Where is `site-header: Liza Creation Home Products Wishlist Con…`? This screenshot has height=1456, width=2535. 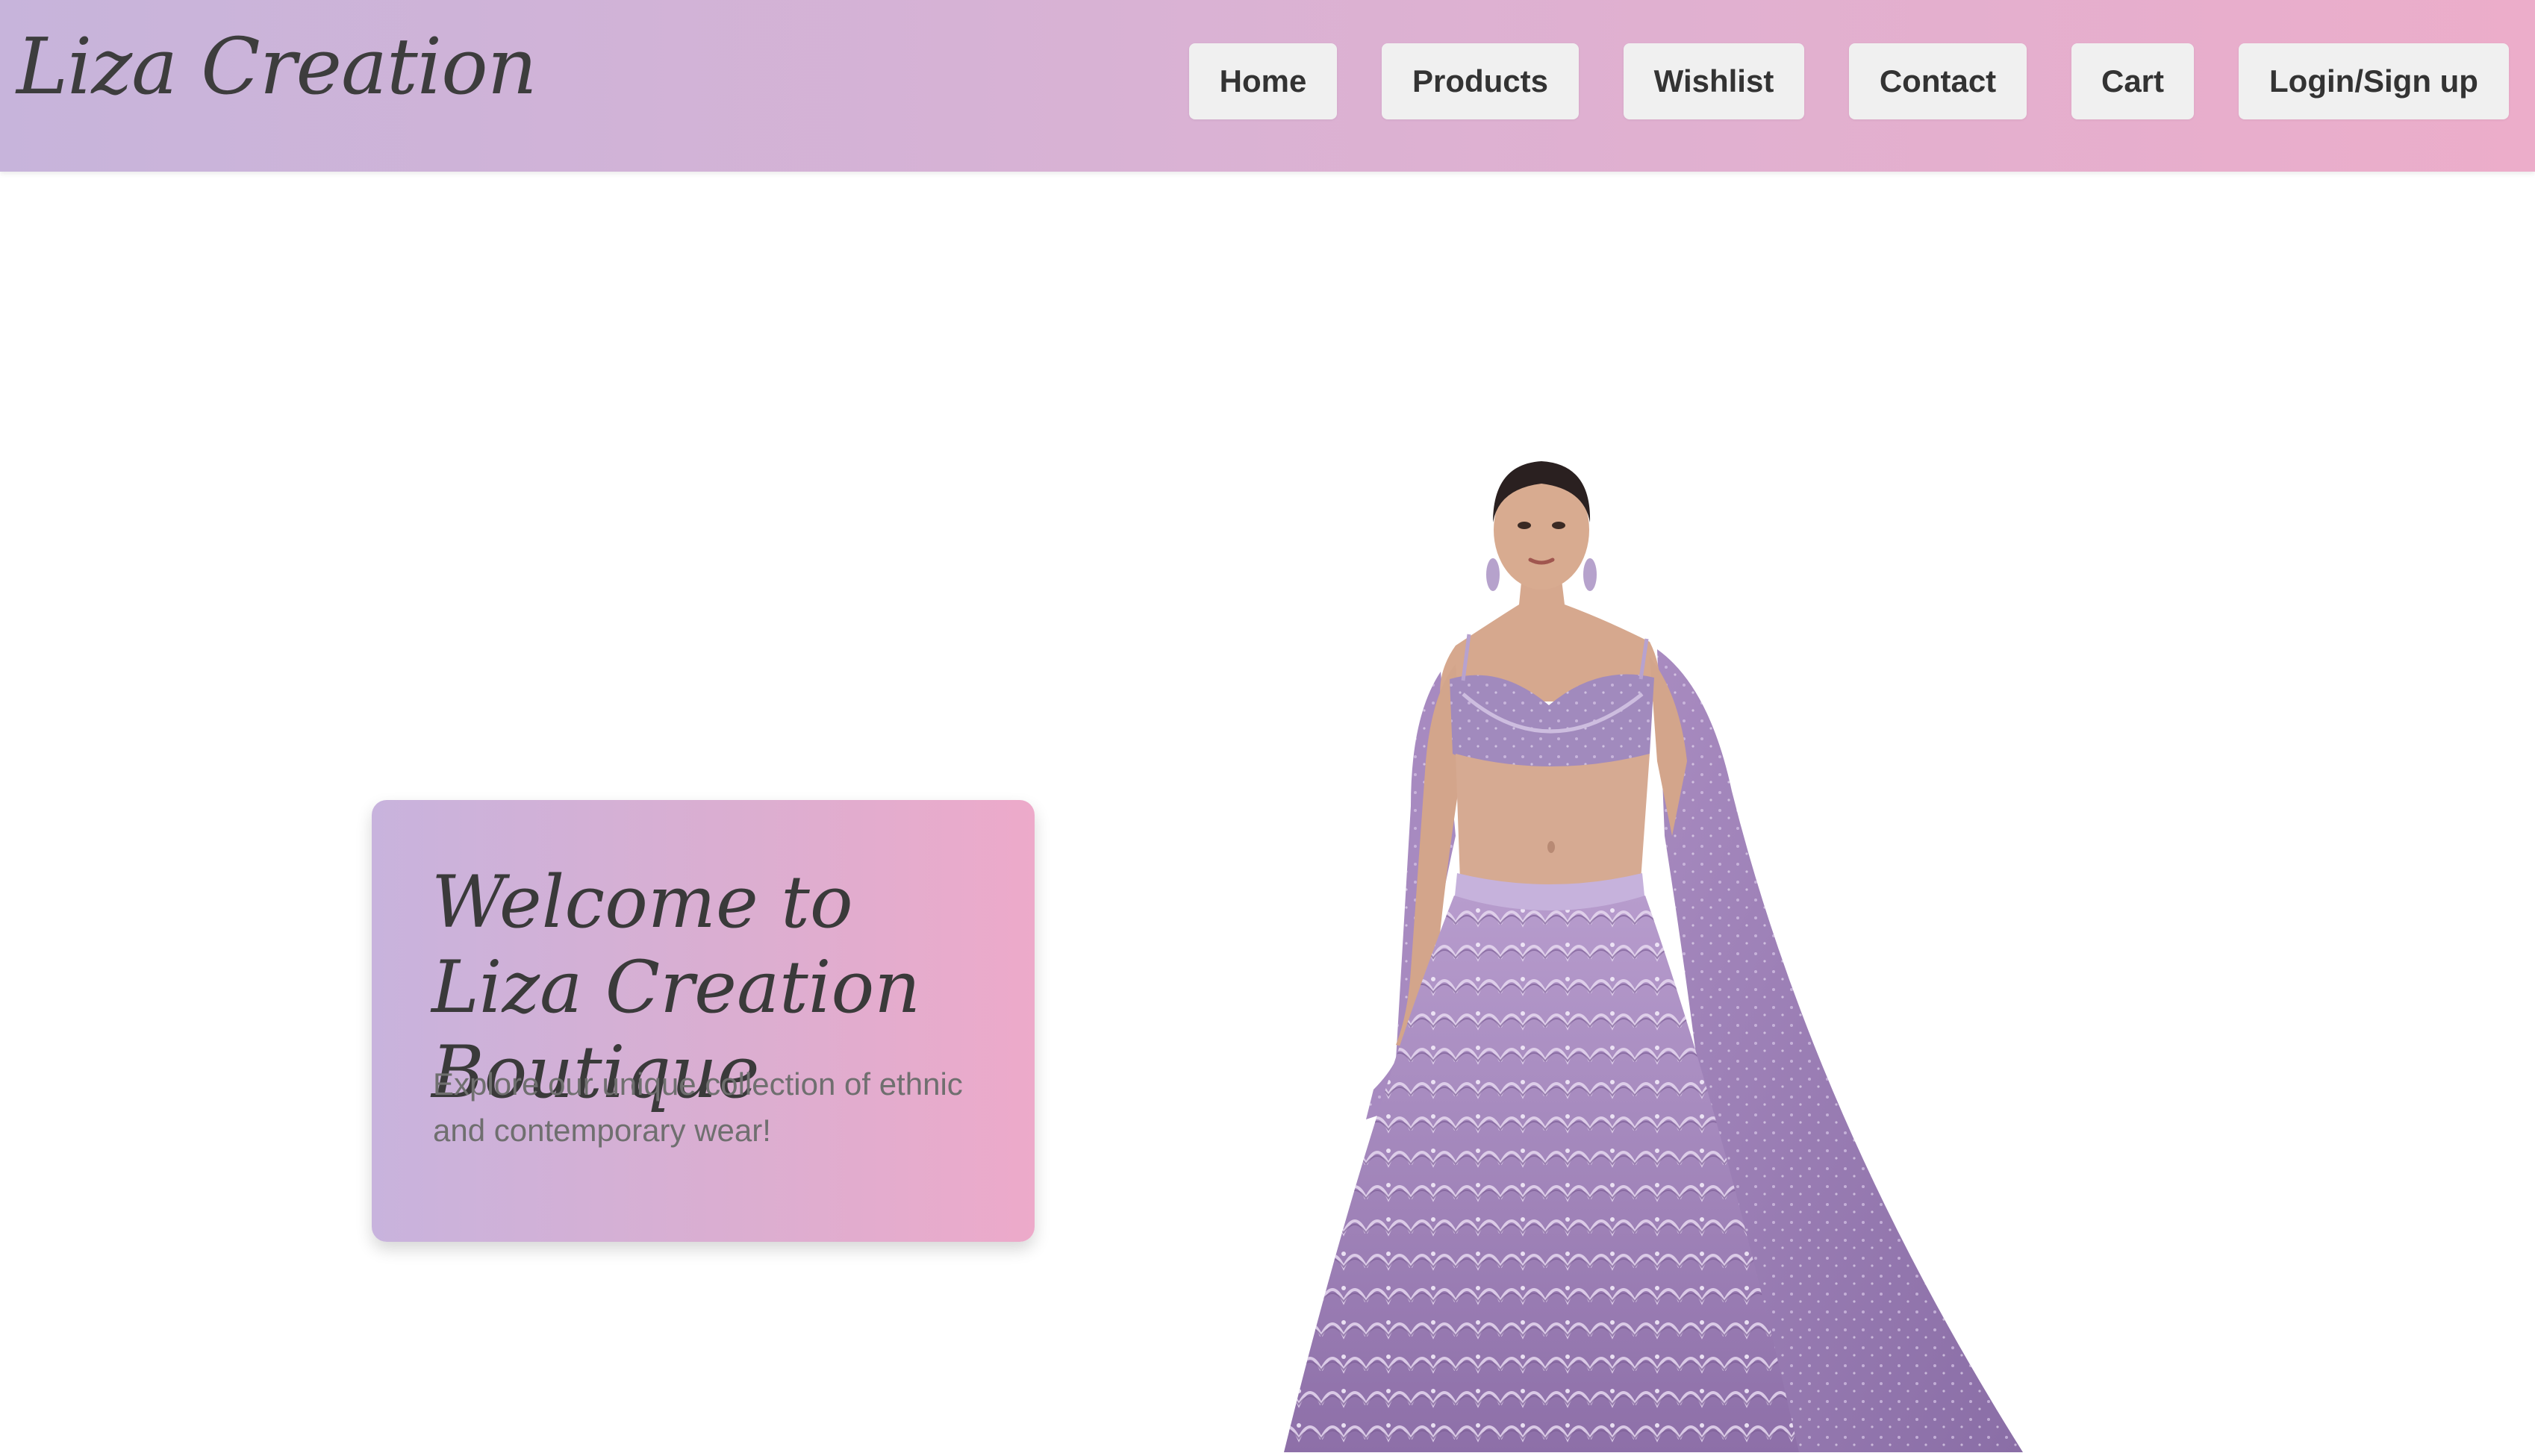 site-header: Liza Creation Home Products Wishlist Con… is located at coordinates (1268, 86).